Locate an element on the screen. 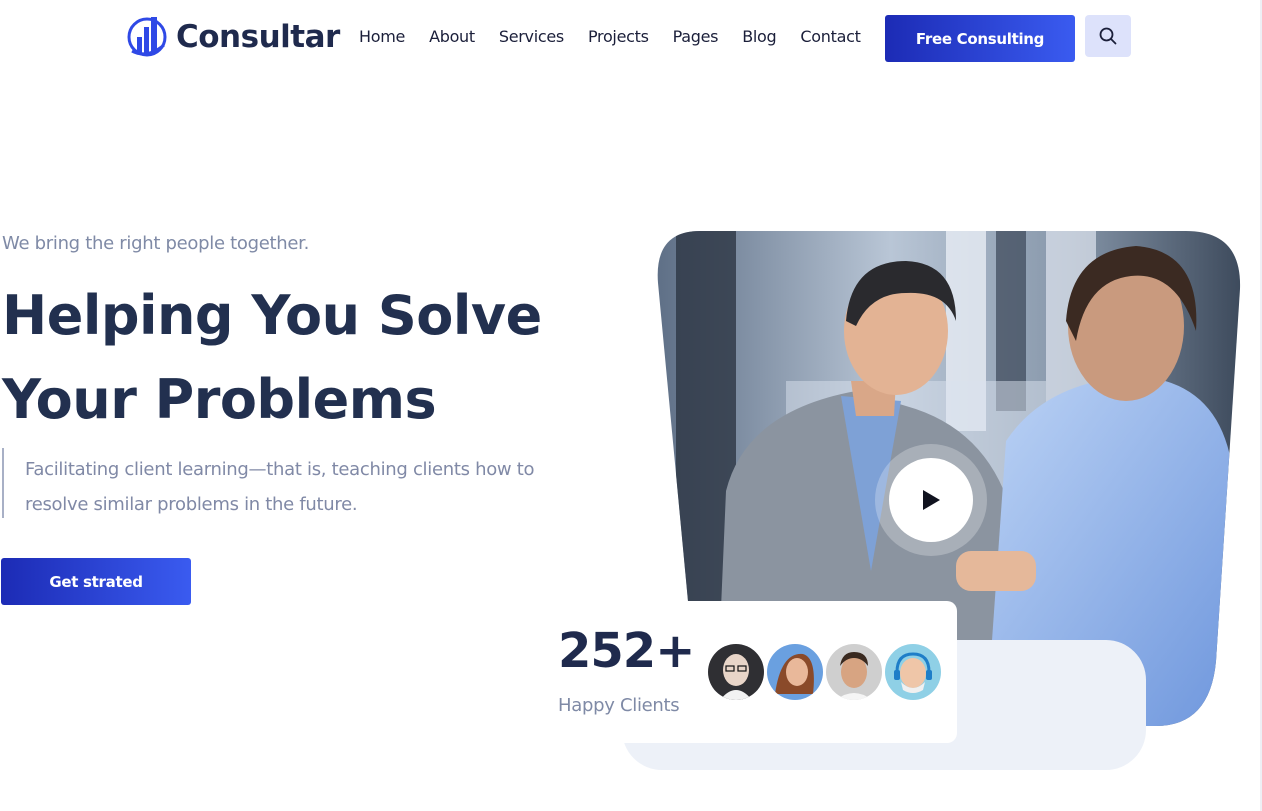 The height and width of the screenshot is (811, 1262). brand-logo: Consultar is located at coordinates (233, 37).